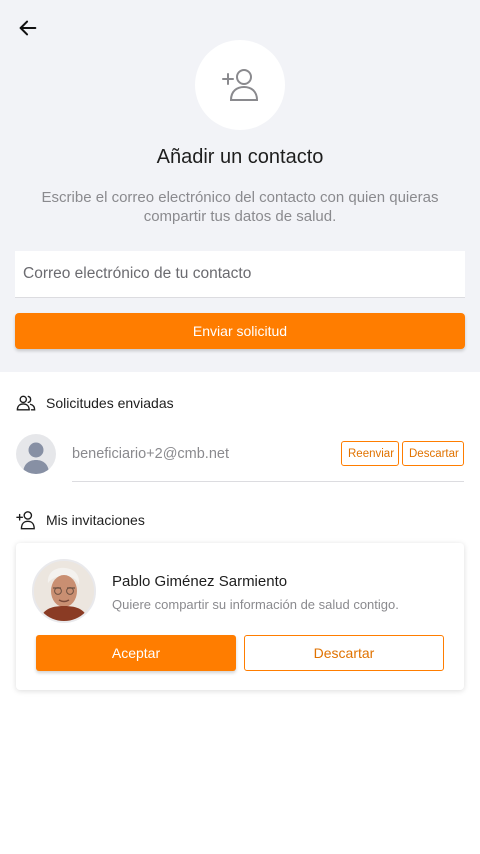  Describe the element at coordinates (110, 403) in the screenshot. I see `sent-requests-title: Solicitudes enviadas` at that location.